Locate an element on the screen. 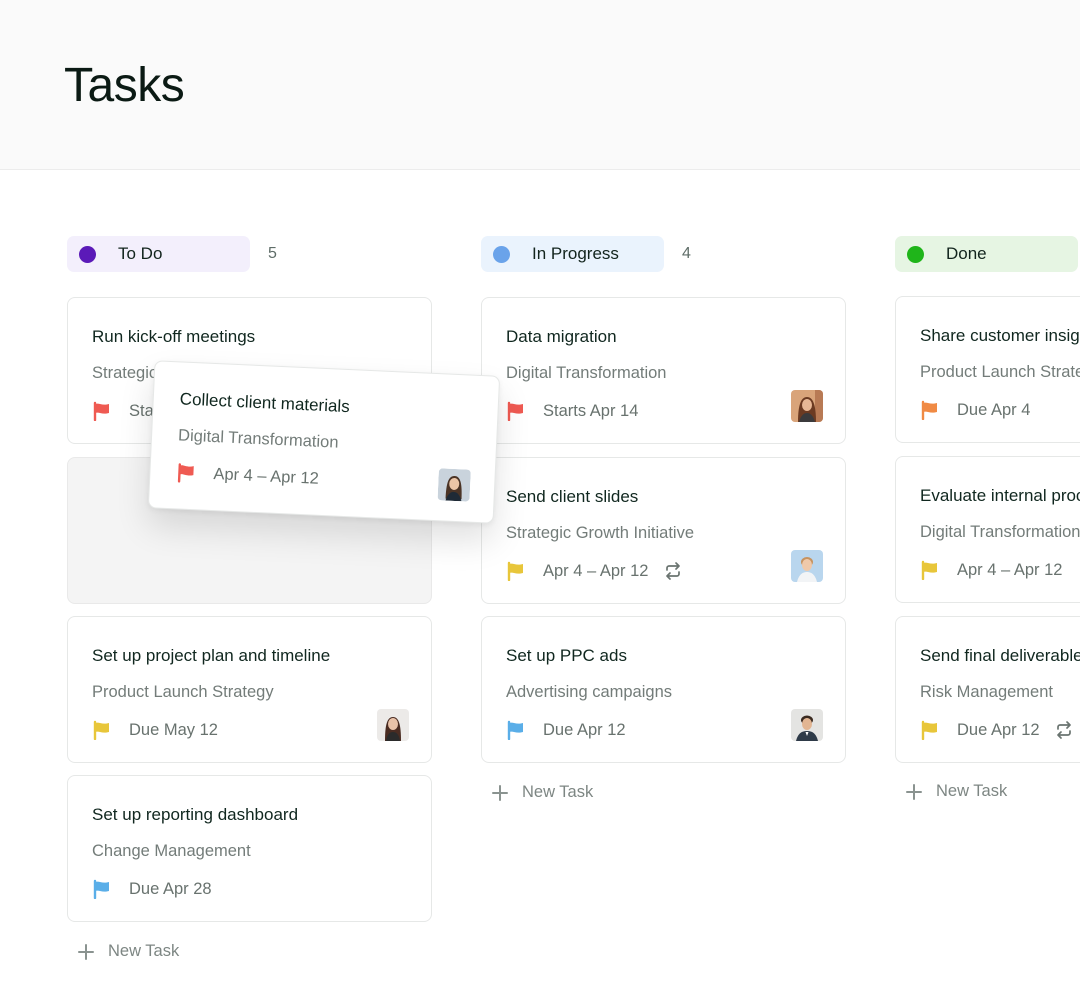  task-title: Evaluate internal processes is located at coordinates (1000, 495).